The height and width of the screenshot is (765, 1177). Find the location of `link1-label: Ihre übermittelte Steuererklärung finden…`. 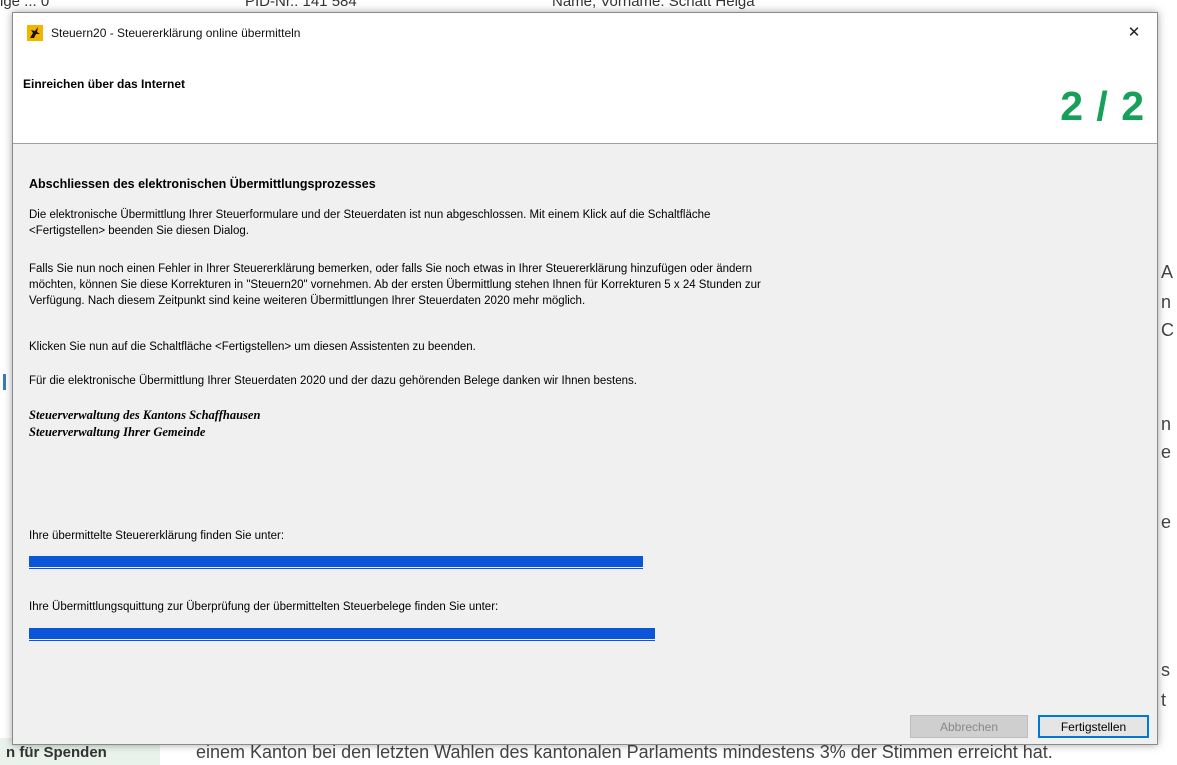

link1-label: Ihre übermittelte Steuererklärung finden… is located at coordinates (157, 536).